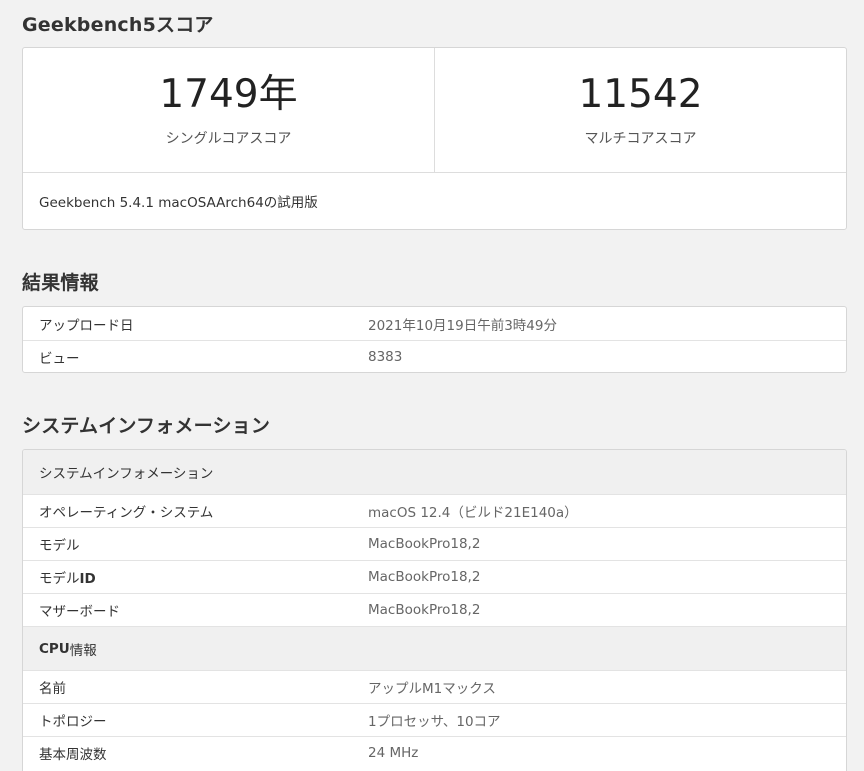 This screenshot has height=771, width=864. I want to click on row-value: 1プロセッサ、10コア, so click(434, 722).